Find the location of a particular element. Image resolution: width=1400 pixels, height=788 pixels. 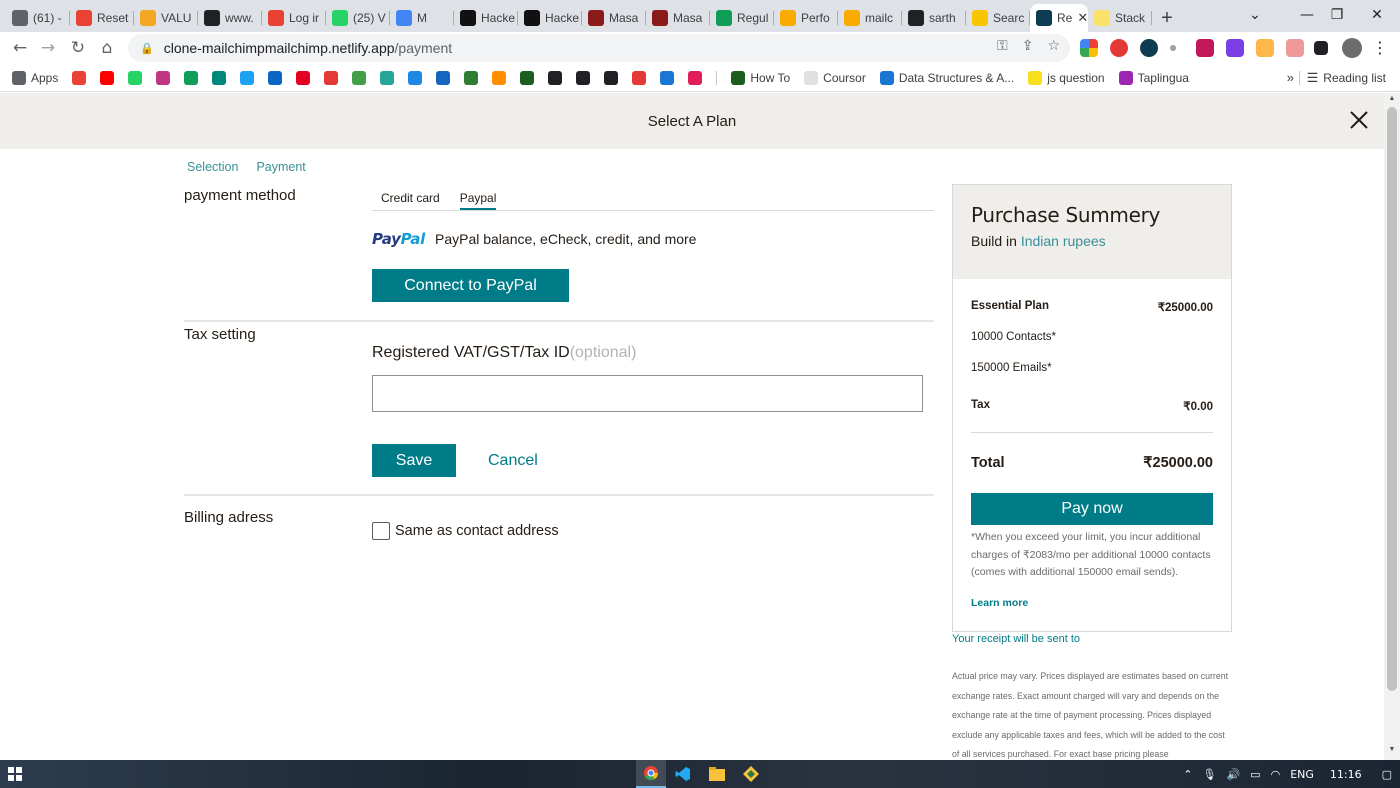

bookmark-item: Taplingua is located at coordinates (1153, 77).